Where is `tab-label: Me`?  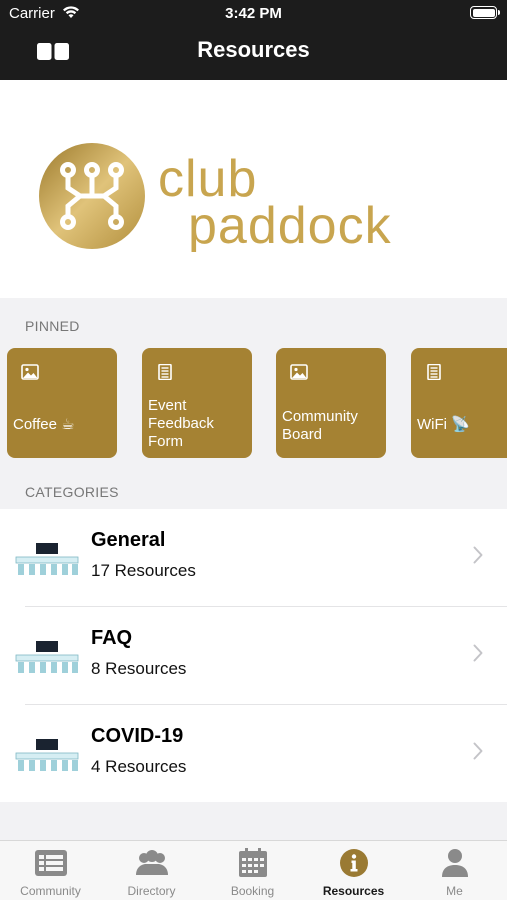
tab-label: Me is located at coordinates (454, 891).